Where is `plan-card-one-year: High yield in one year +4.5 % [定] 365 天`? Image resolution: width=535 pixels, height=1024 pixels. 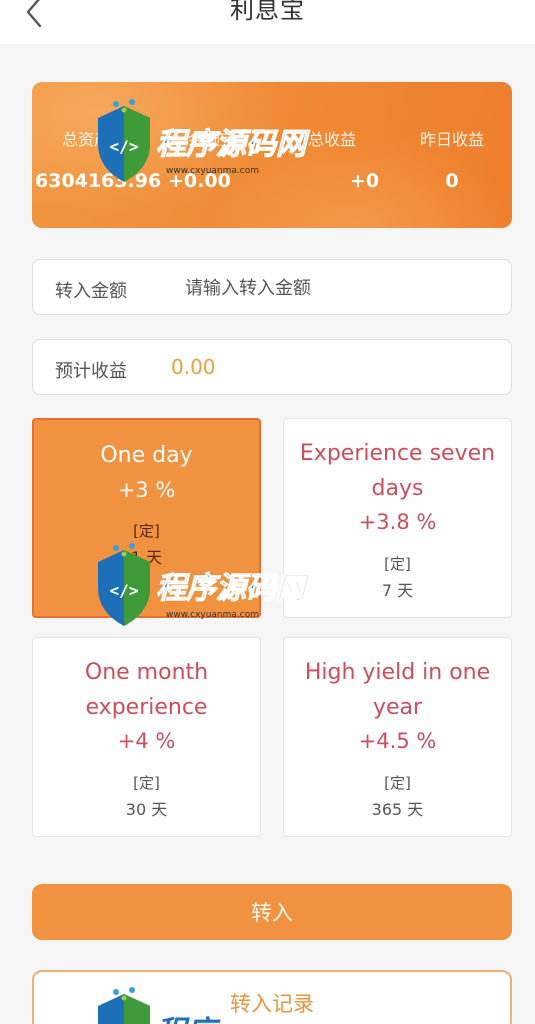 plan-card-one-year: High yield in one year +4.5 % [定] 365 天 is located at coordinates (397, 737).